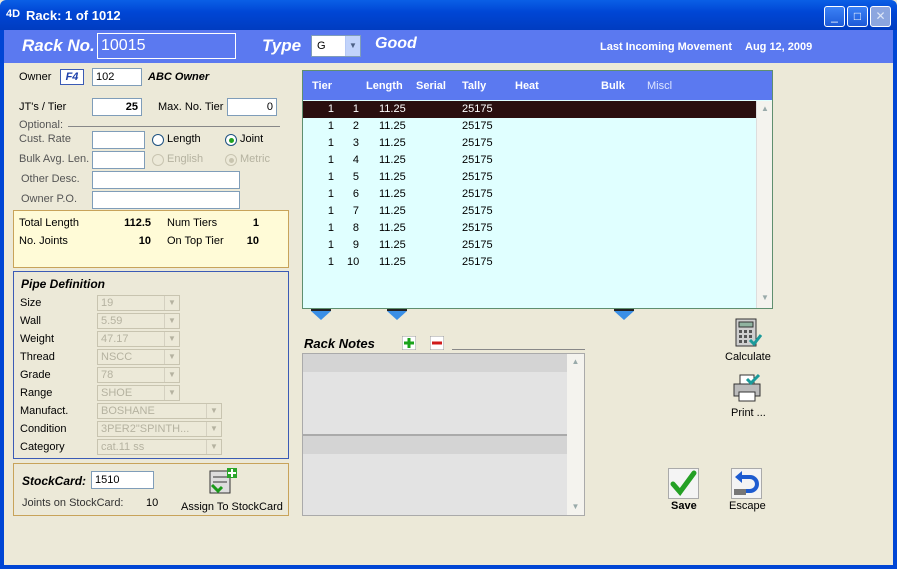 The image size is (897, 569). I want to click on type-select-value: G, so click(321, 46).